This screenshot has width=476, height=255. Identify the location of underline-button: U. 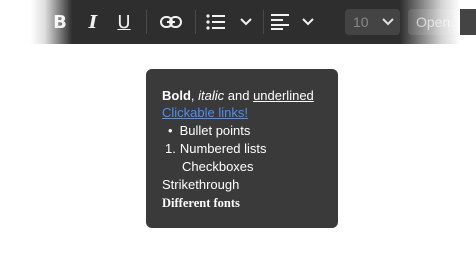
(124, 22).